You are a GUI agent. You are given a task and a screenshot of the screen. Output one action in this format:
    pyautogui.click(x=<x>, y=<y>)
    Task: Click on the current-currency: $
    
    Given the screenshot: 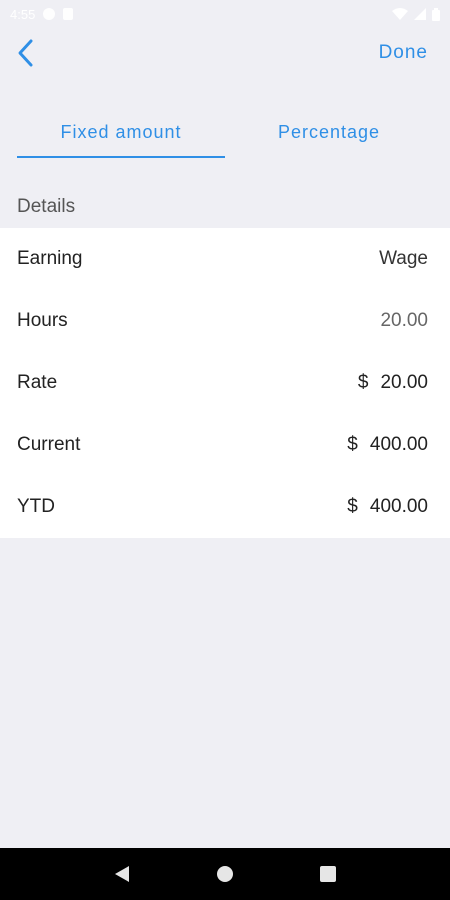 What is the action you would take?
    pyautogui.click(x=352, y=444)
    